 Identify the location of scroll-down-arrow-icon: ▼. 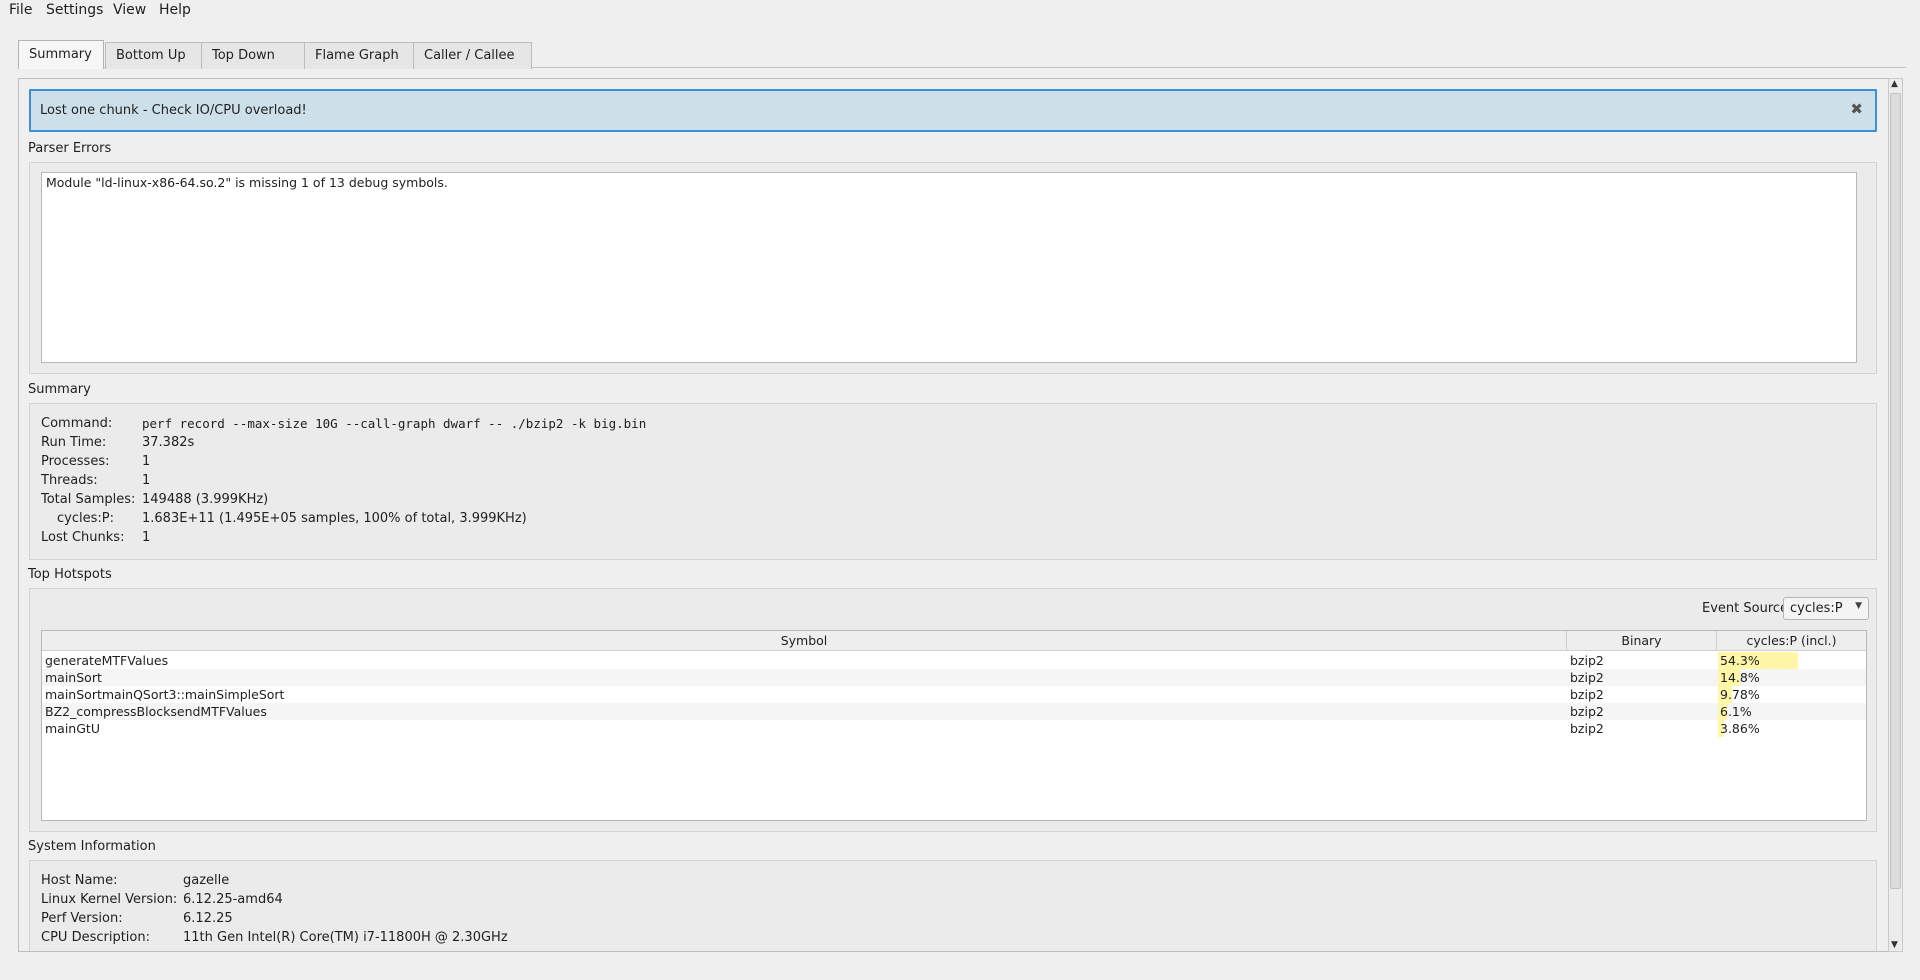
(1894, 945).